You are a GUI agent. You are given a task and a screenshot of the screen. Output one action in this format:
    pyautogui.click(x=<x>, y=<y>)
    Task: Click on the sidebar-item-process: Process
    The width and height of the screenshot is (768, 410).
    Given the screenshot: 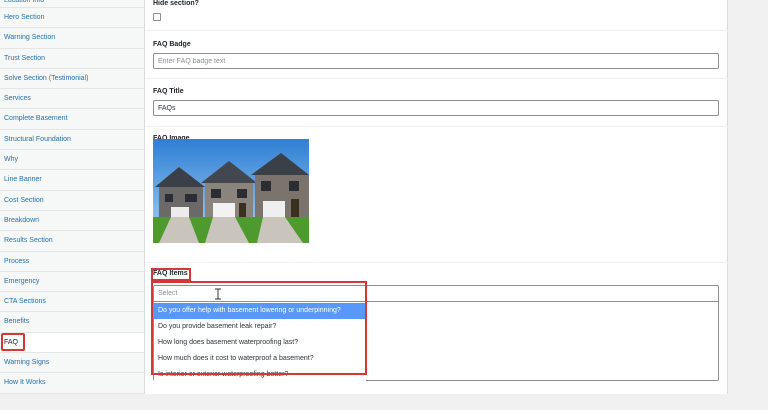 What is the action you would take?
    pyautogui.click(x=72, y=262)
    